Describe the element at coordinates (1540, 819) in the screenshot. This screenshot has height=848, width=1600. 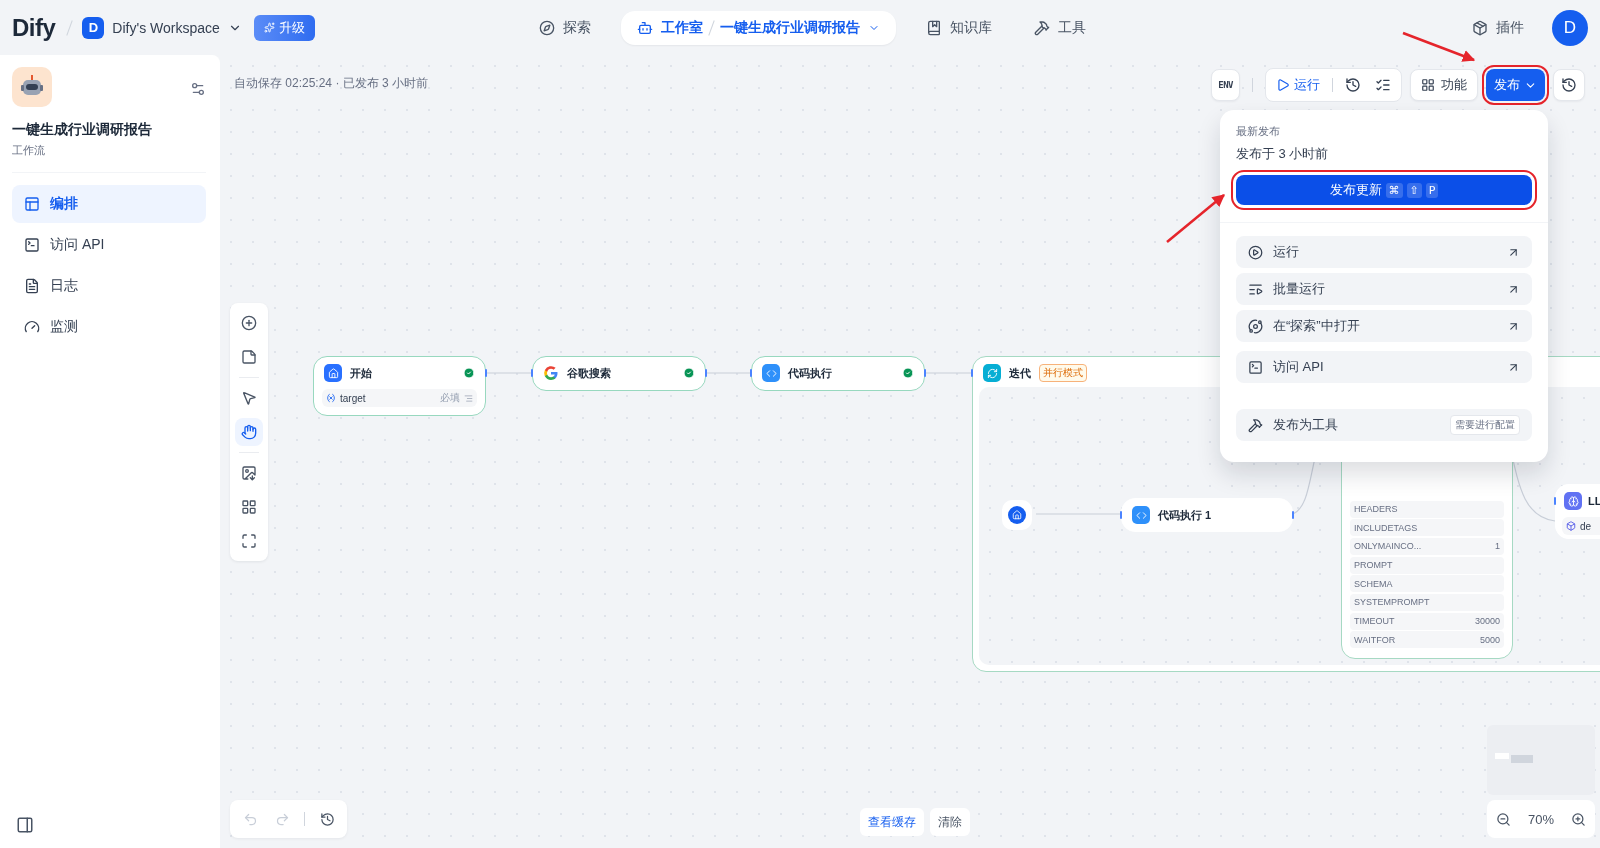
I see `zoom-level: 70%` at that location.